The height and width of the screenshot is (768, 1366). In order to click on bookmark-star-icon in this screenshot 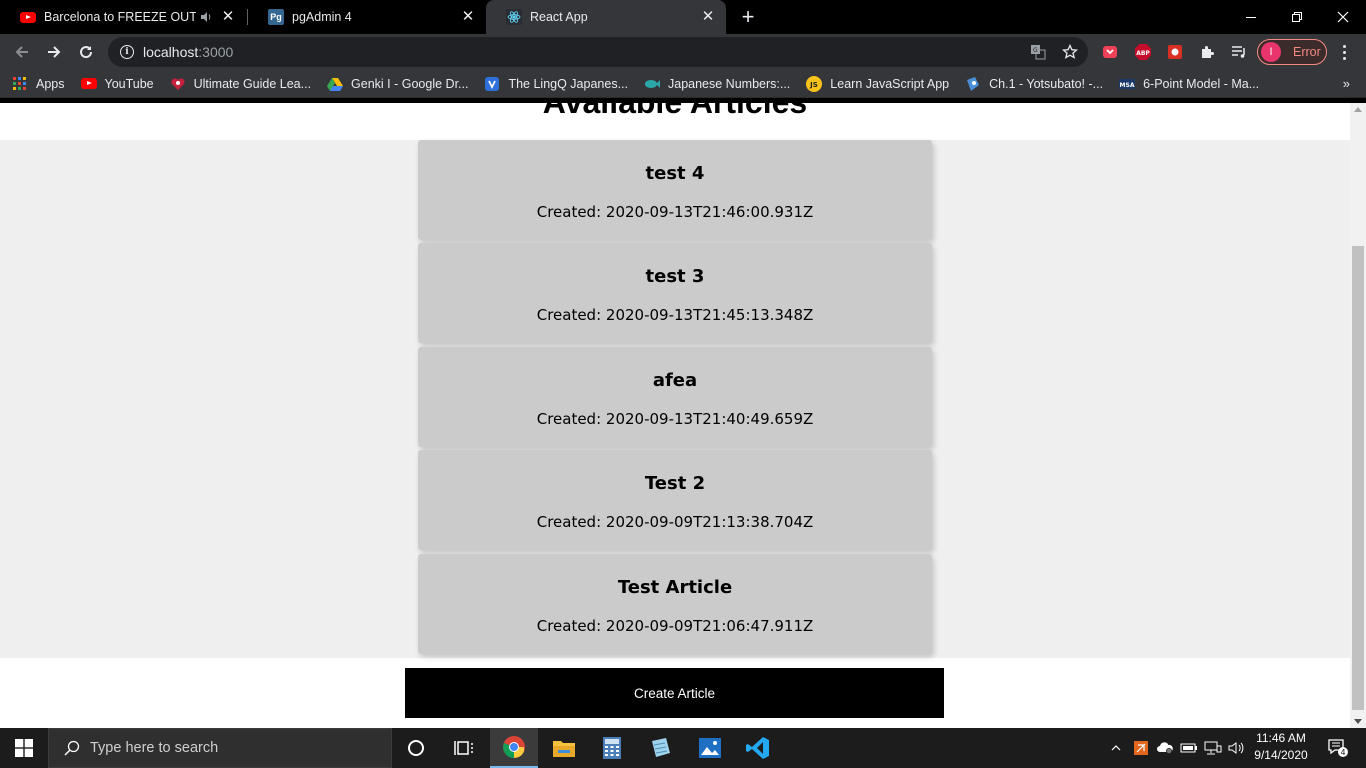, I will do `click(1070, 52)`.